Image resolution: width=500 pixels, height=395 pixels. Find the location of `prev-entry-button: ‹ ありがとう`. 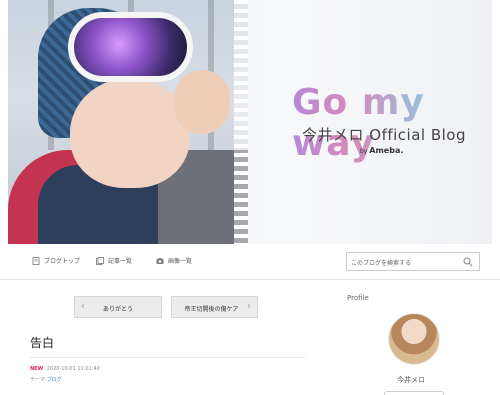

prev-entry-button: ‹ ありがとう is located at coordinates (118, 307).